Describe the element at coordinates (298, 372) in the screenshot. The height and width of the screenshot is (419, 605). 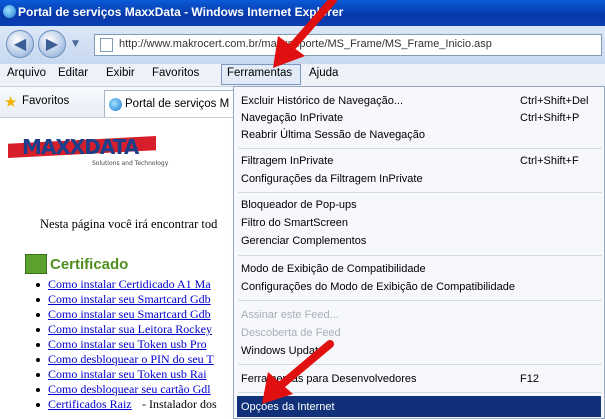
I see `arrow-to-opcoes-internet` at that location.